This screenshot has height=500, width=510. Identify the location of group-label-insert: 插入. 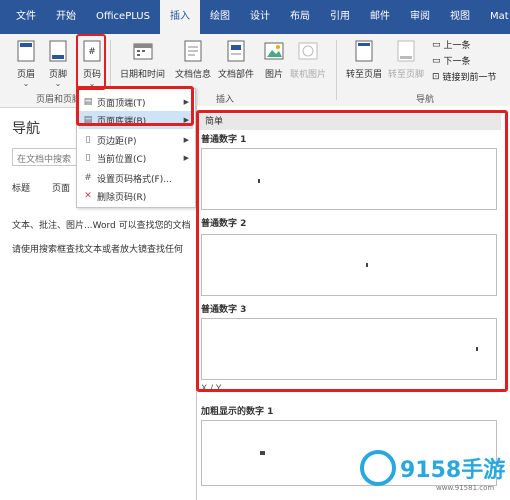
(225, 100).